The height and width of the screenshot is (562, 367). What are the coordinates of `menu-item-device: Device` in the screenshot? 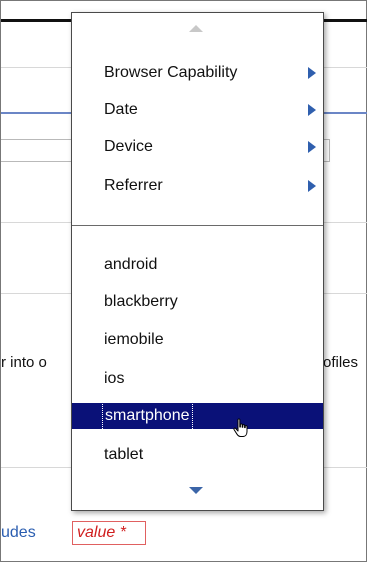 It's located at (197, 147).